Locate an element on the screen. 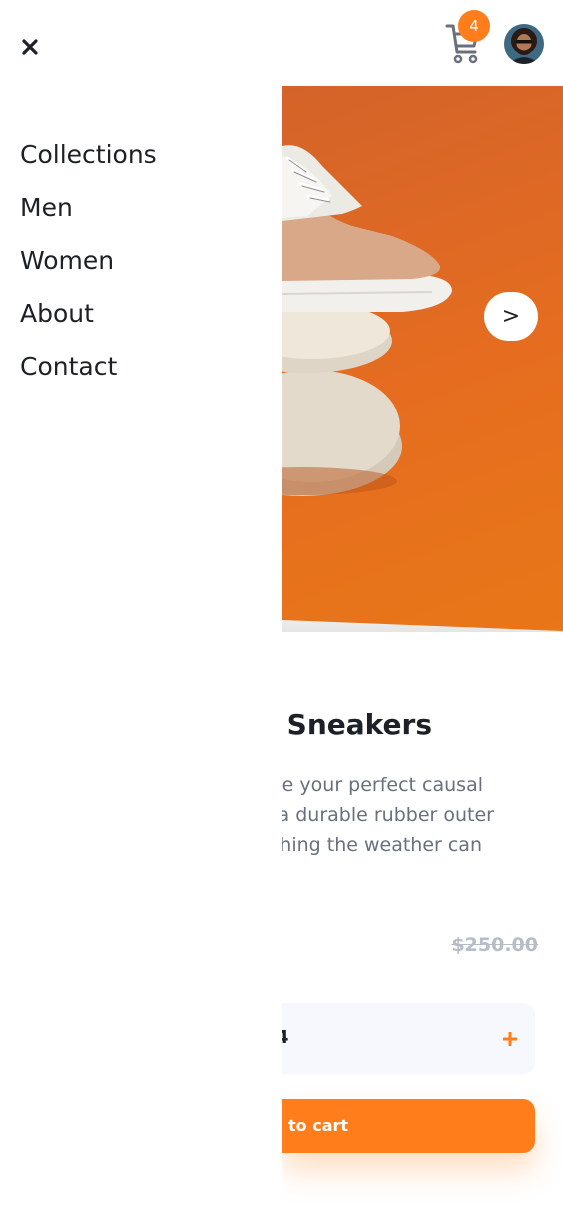 The image size is (563, 1215). close-icon is located at coordinates (30, 47).